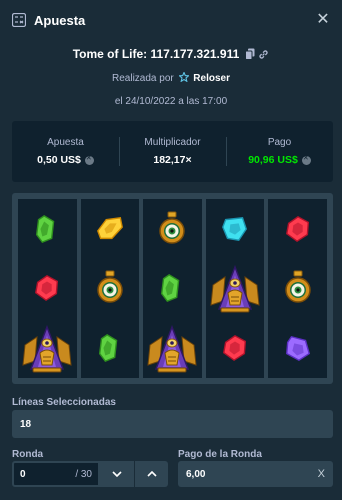 Image resolution: width=342 pixels, height=500 pixels. Describe the element at coordinates (28, 454) in the screenshot. I see `round-label: Ronda` at that location.